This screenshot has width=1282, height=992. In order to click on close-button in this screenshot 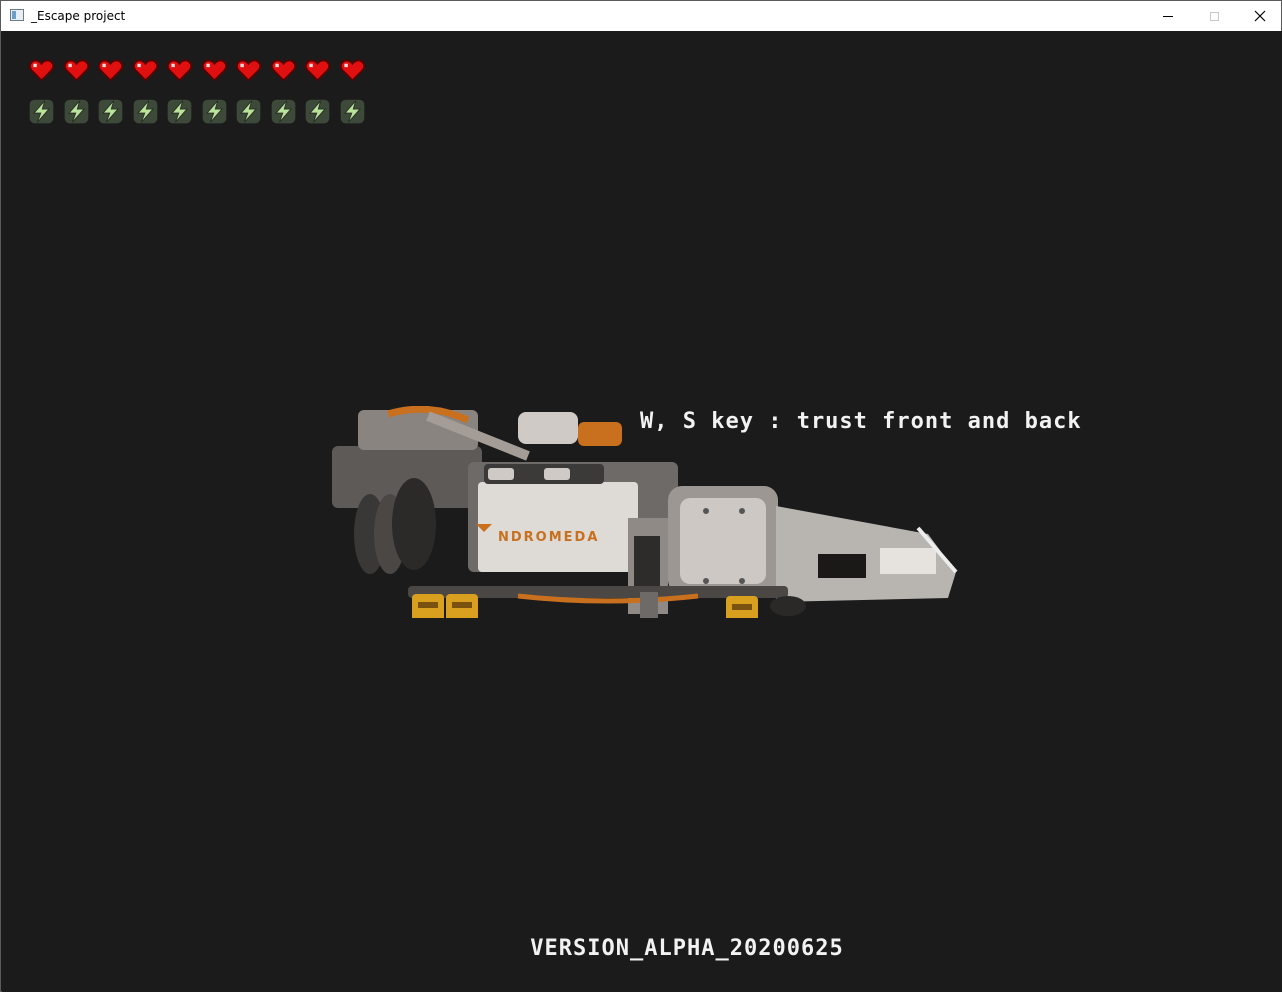, I will do `click(1259, 16)`.